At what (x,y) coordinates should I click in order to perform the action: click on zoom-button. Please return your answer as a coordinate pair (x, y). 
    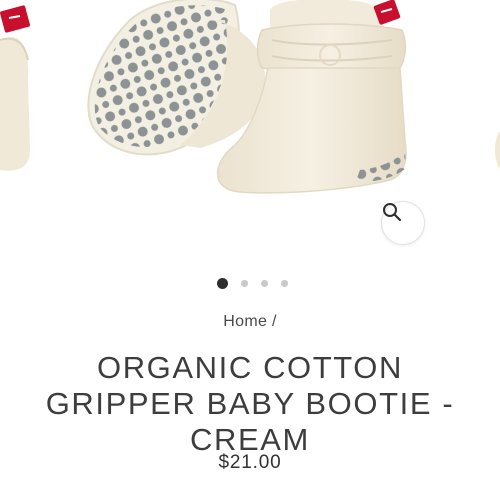
    Looking at the image, I should click on (403, 223).